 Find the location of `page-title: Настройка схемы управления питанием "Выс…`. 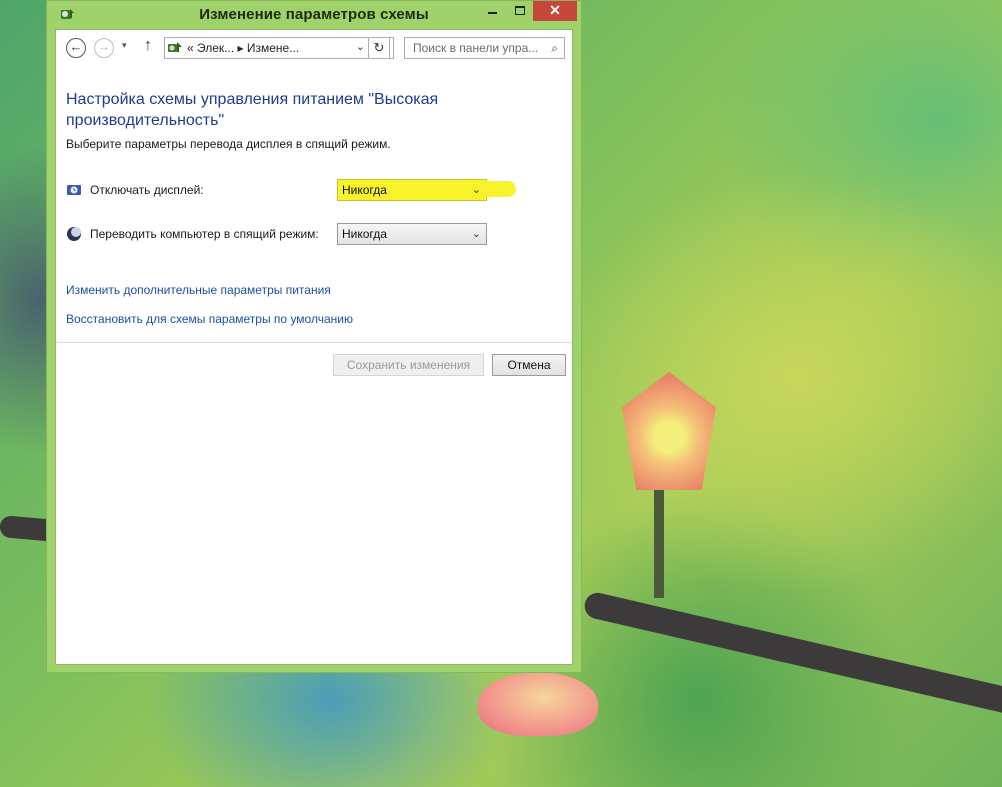

page-title: Настройка схемы управления питанием "Выс… is located at coordinates (252, 110).